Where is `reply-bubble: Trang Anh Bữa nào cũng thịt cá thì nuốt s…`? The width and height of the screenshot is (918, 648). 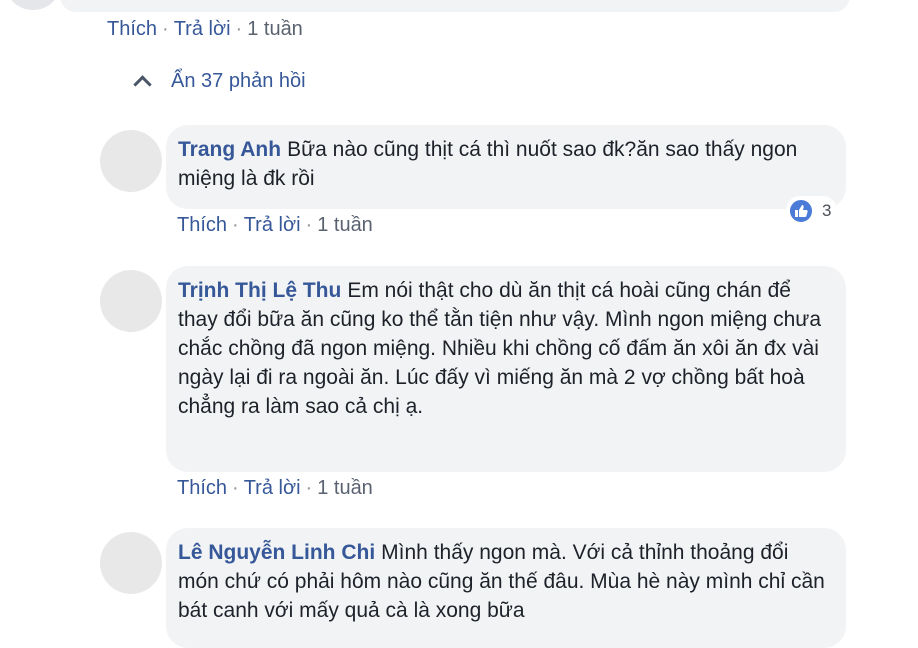
reply-bubble: Trang Anh Bữa nào cũng thịt cá thì nuốt s… is located at coordinates (506, 167).